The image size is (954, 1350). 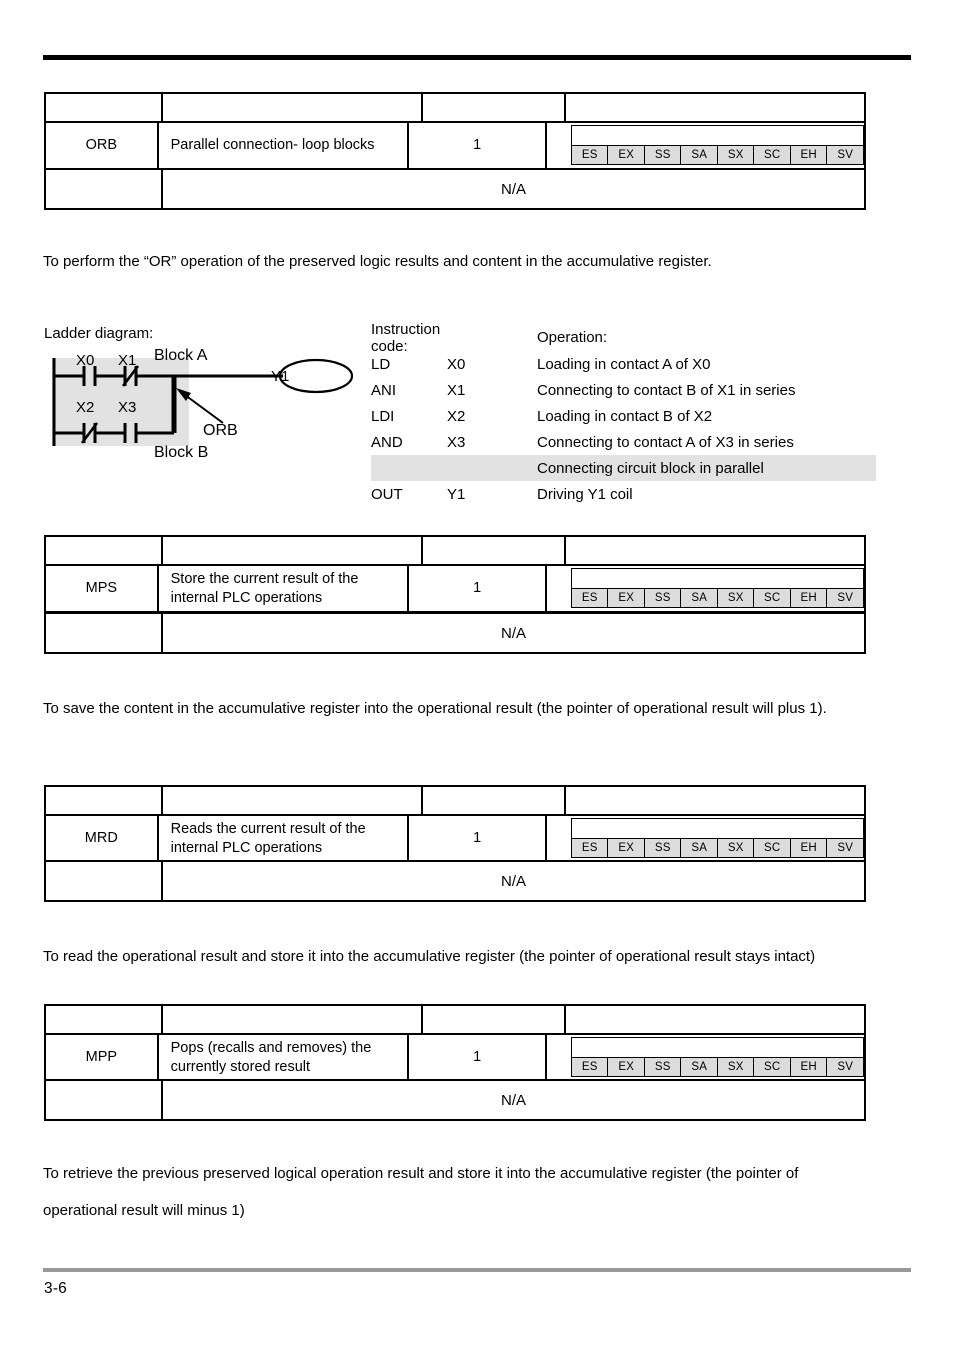 I want to click on code-mnemonic: ANI, so click(x=384, y=390).